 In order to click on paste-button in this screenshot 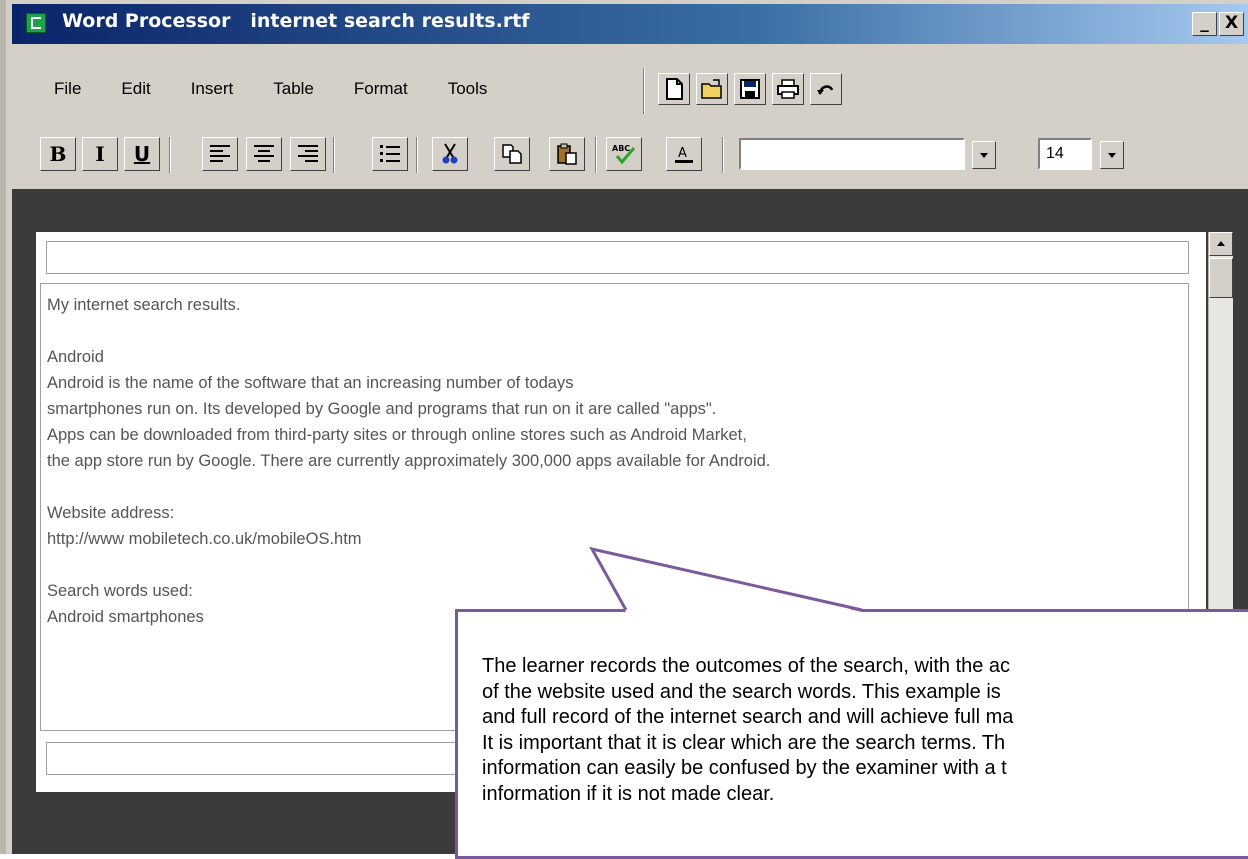, I will do `click(567, 154)`.